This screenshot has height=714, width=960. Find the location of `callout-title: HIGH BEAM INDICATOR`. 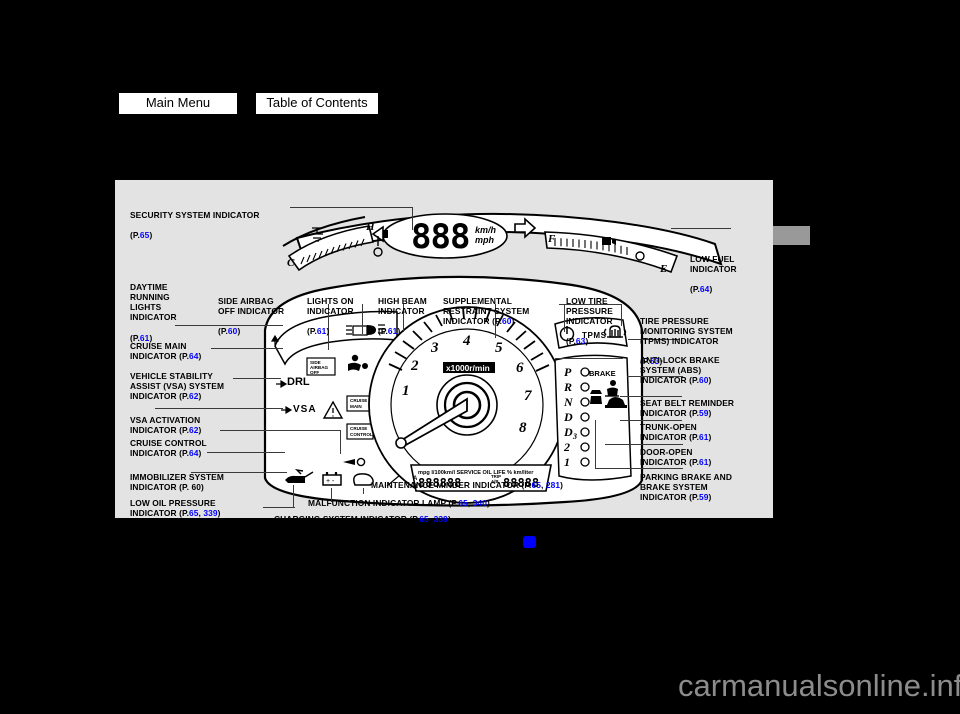

callout-title: HIGH BEAM INDICATOR is located at coordinates (402, 306).